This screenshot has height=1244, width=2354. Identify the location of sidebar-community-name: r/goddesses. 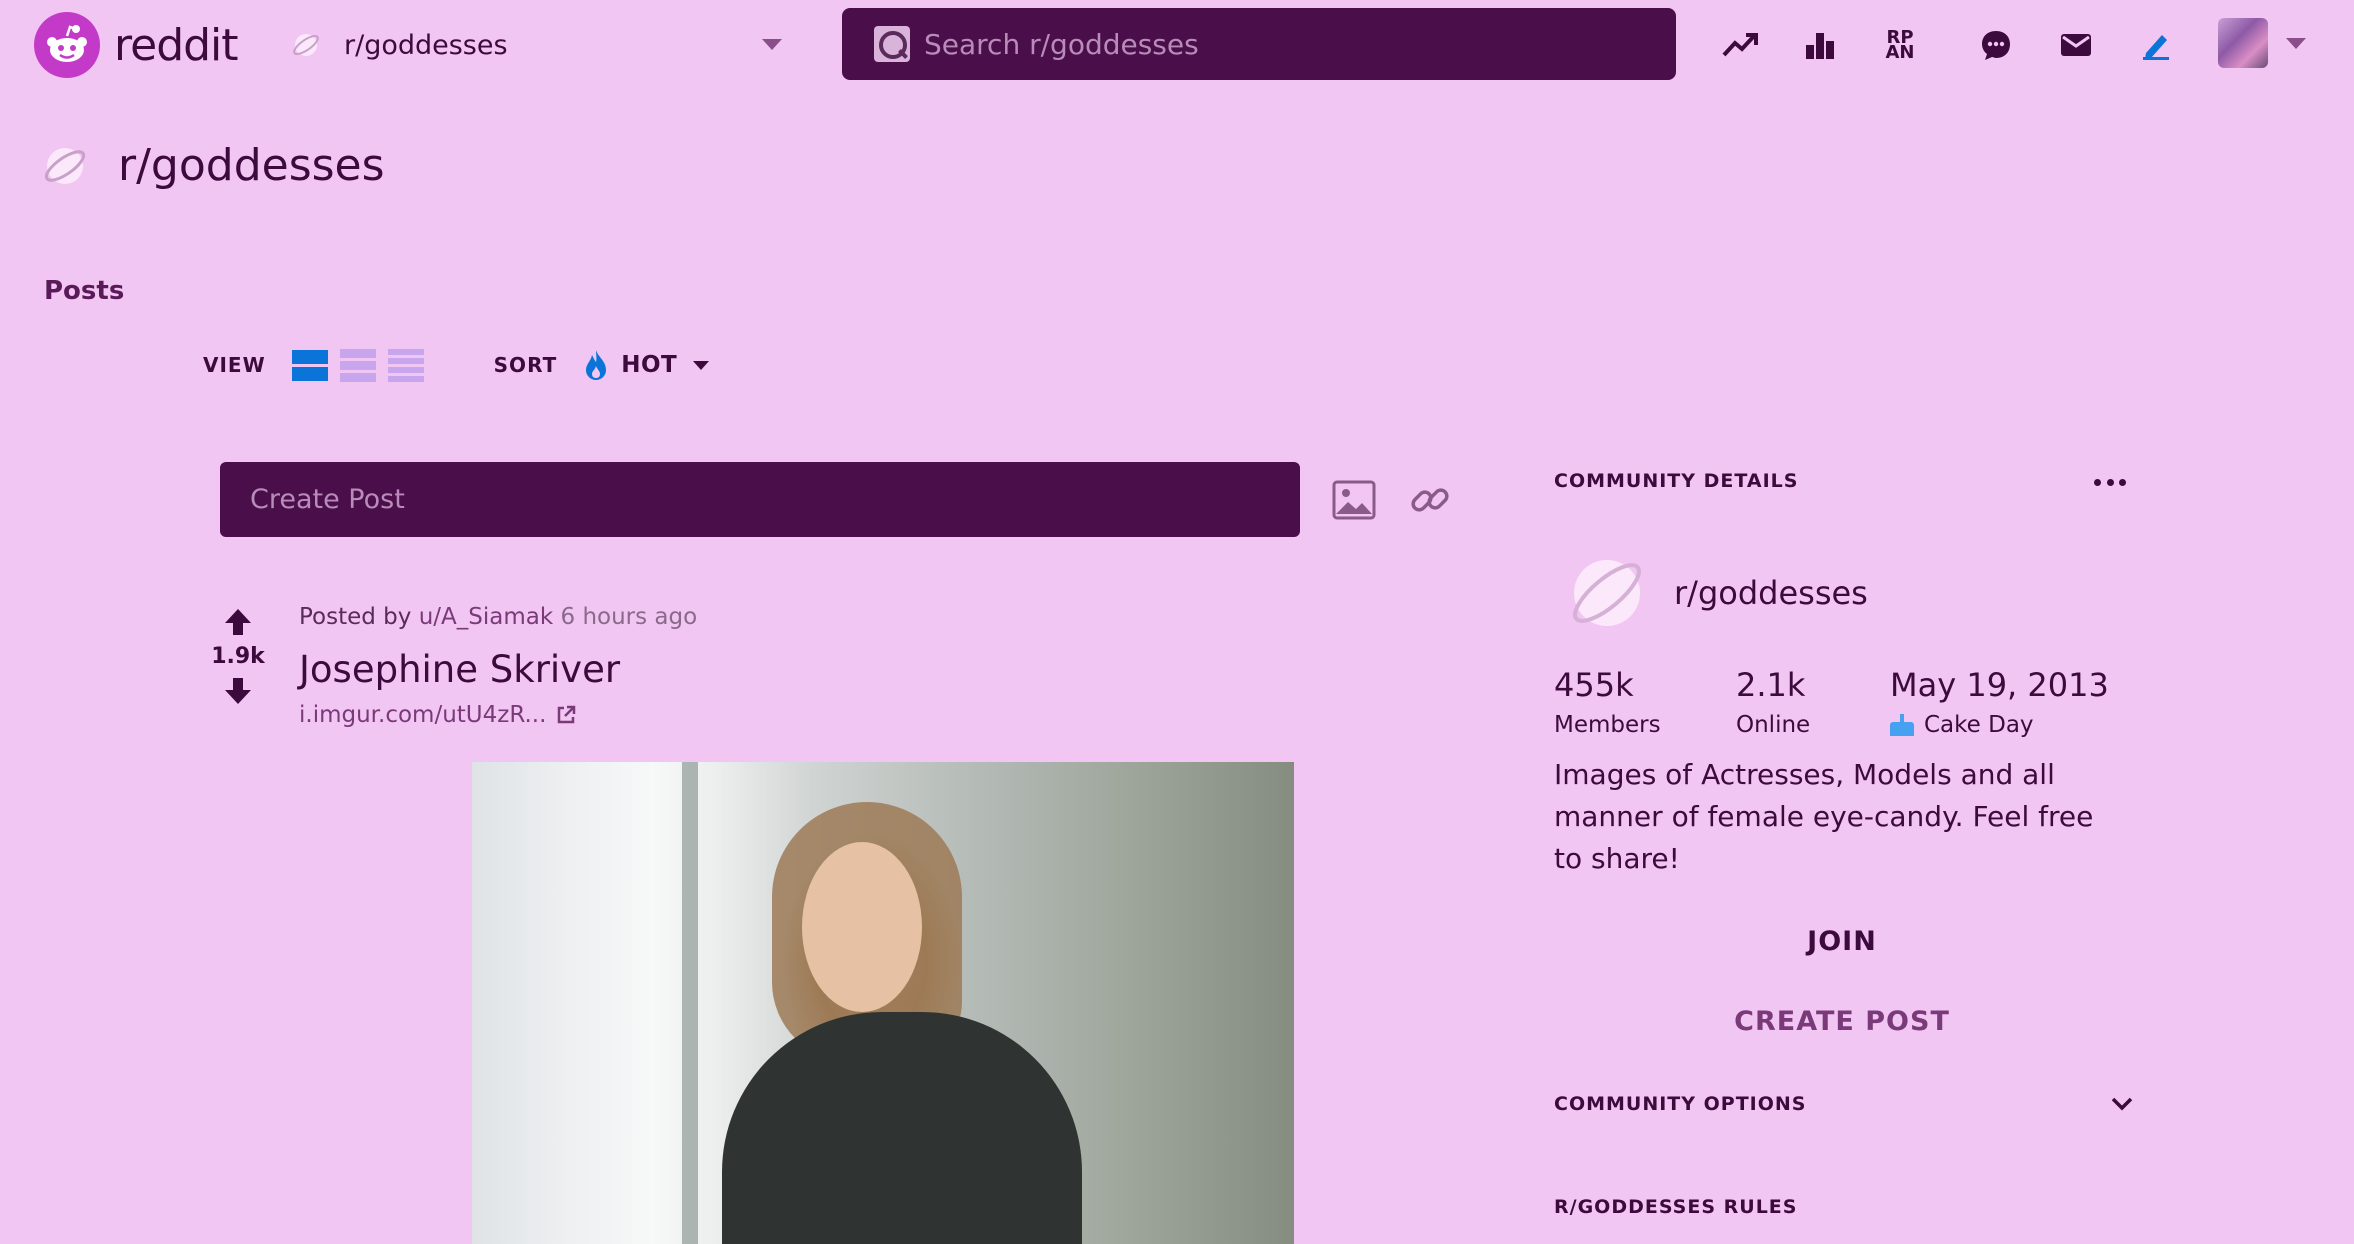
(1771, 593).